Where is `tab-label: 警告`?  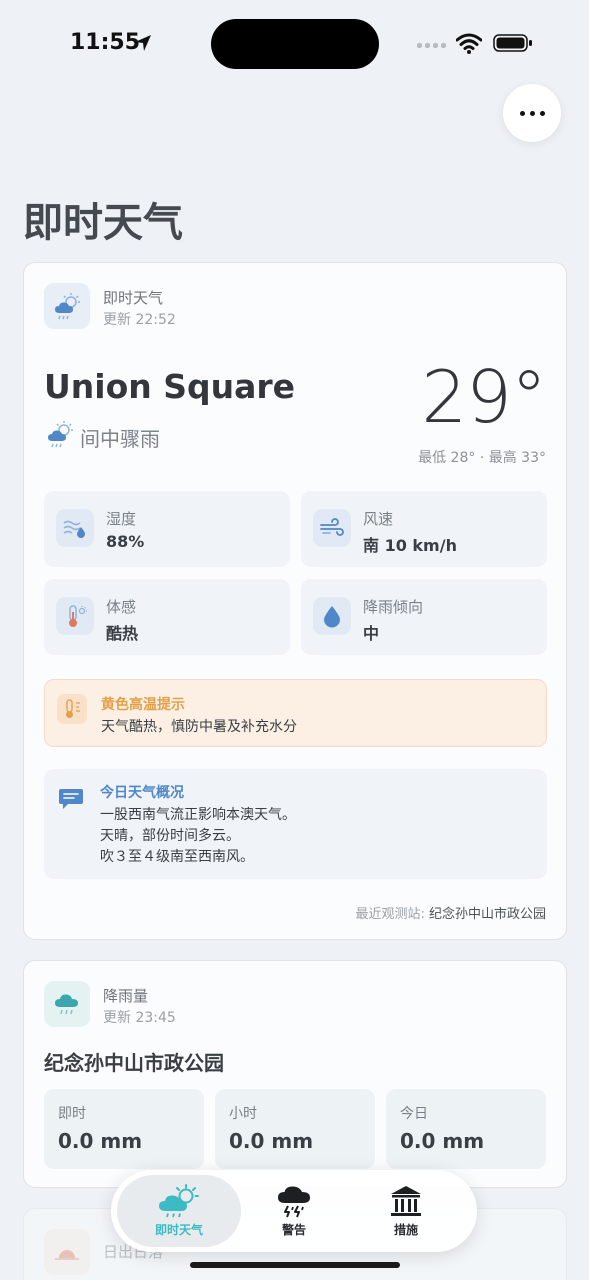
tab-label: 警告 is located at coordinates (293, 1230).